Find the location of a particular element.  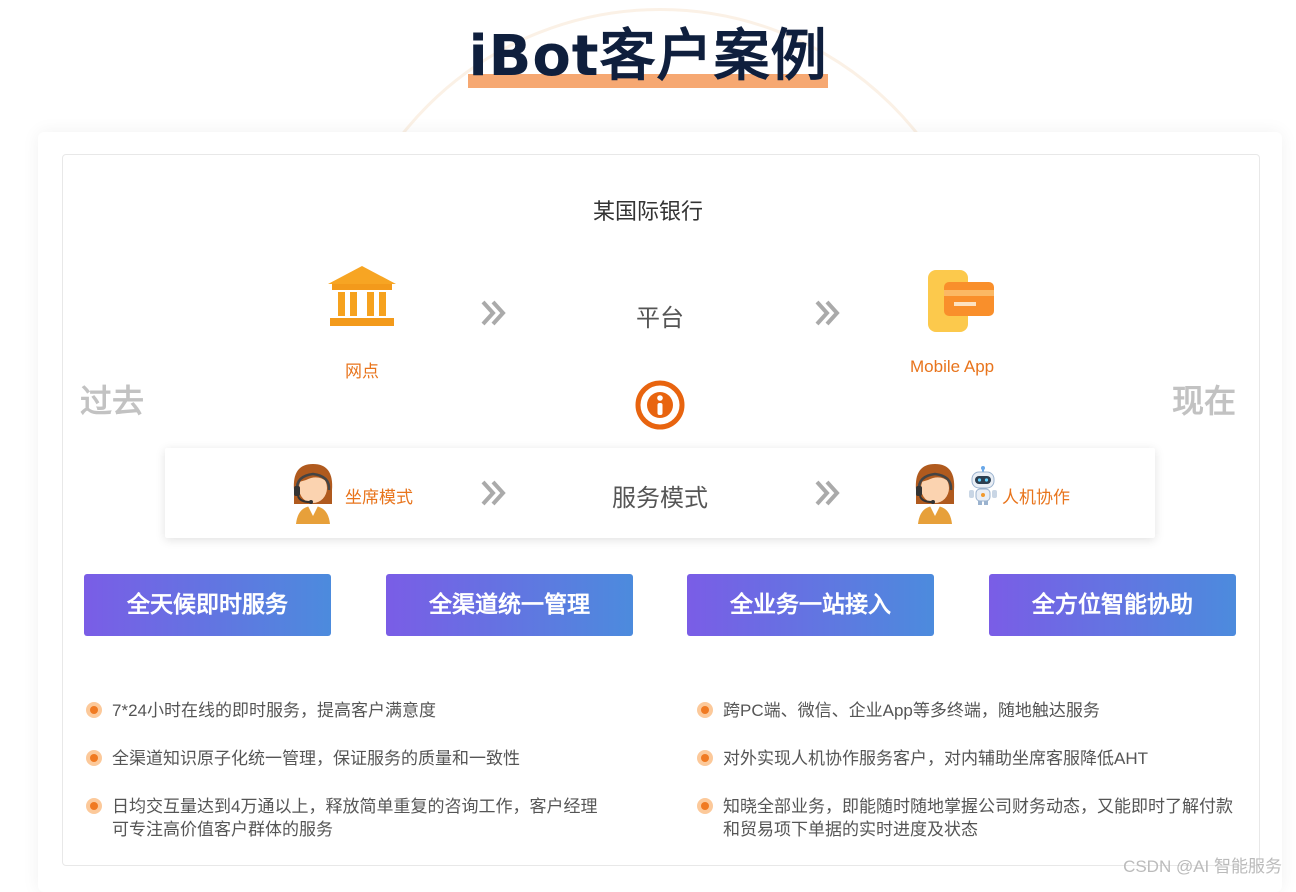

pill-omnichannel-management: 全渠道统一管理 is located at coordinates (509, 605).